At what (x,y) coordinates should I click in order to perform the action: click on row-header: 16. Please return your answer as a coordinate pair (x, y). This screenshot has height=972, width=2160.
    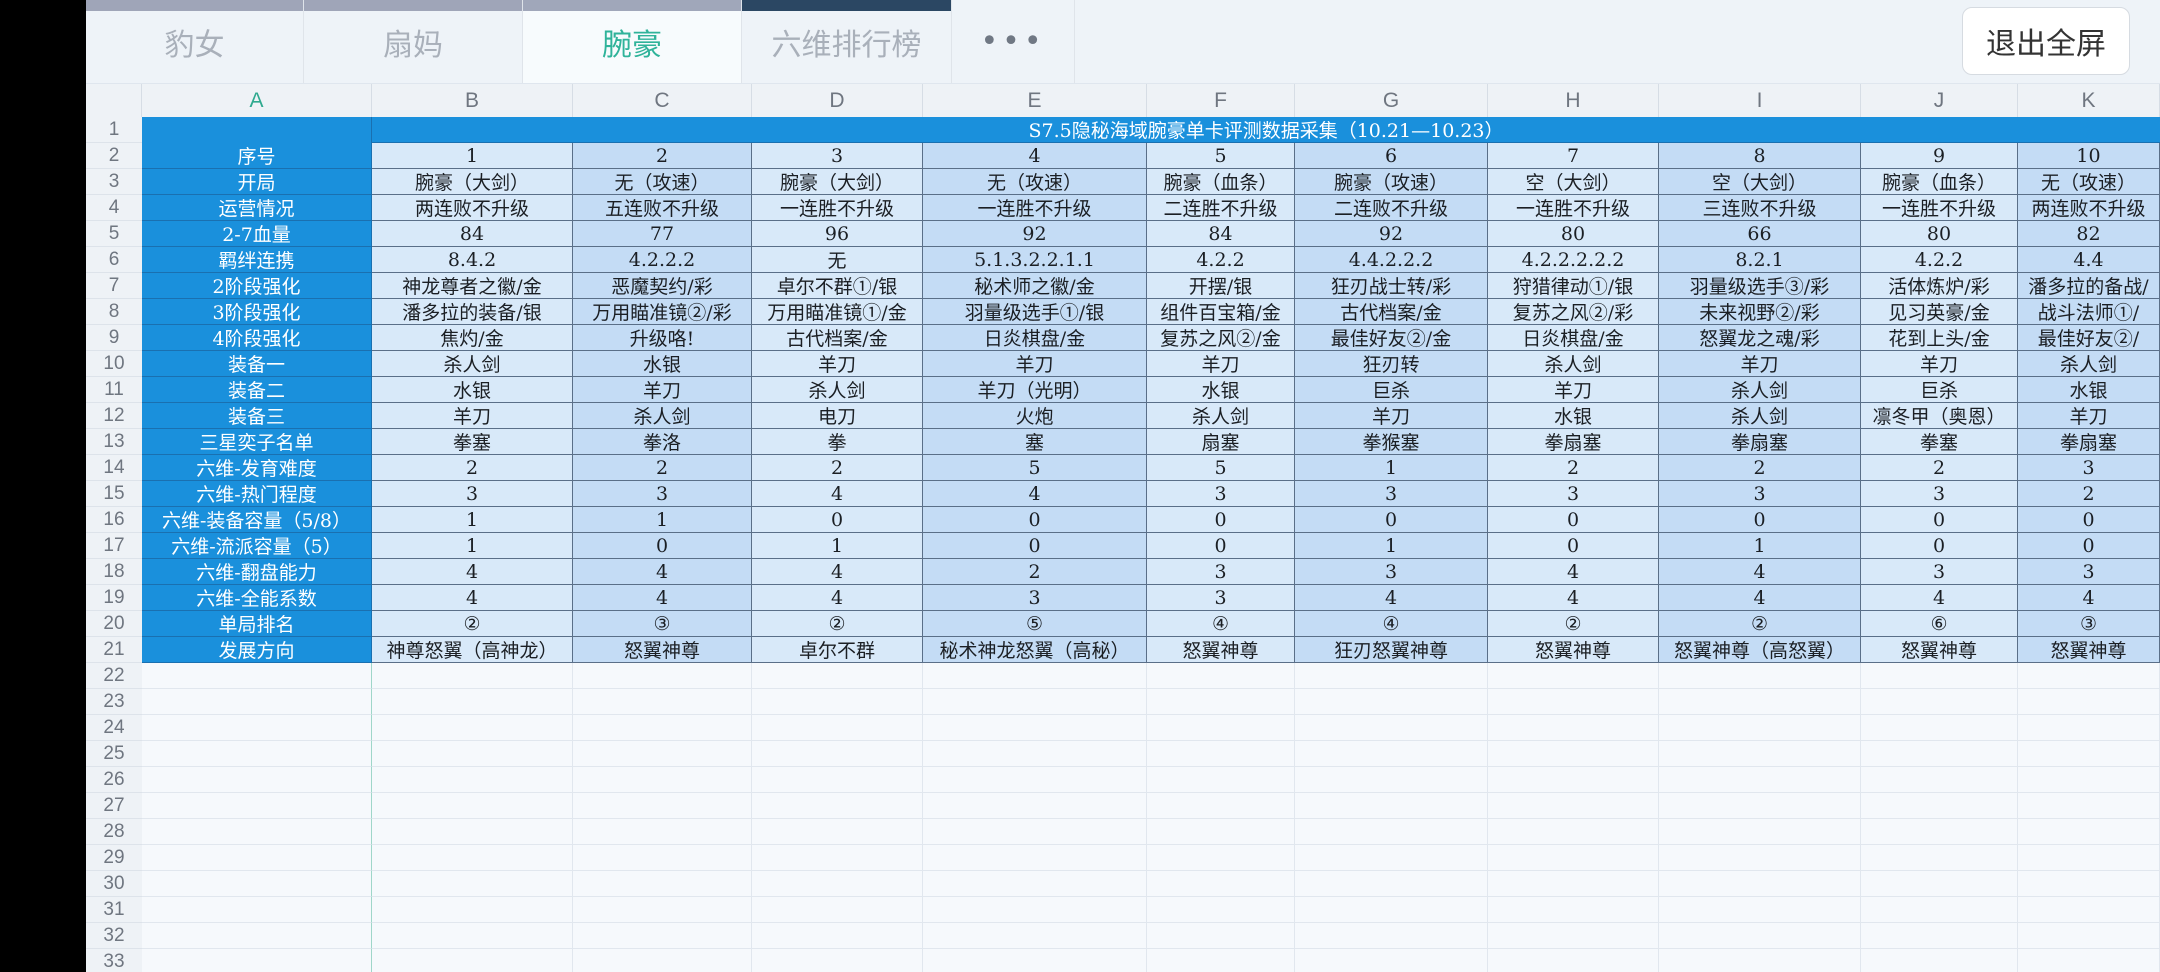
    Looking at the image, I should click on (114, 520).